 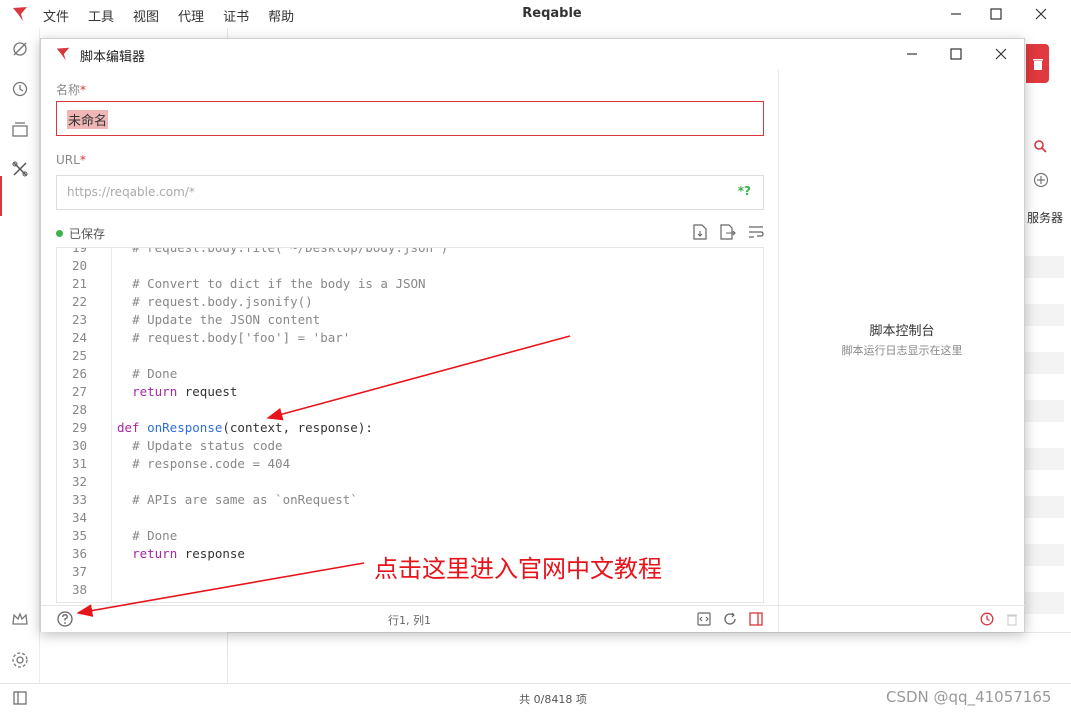 I want to click on code-line: 32, so click(x=402, y=482).